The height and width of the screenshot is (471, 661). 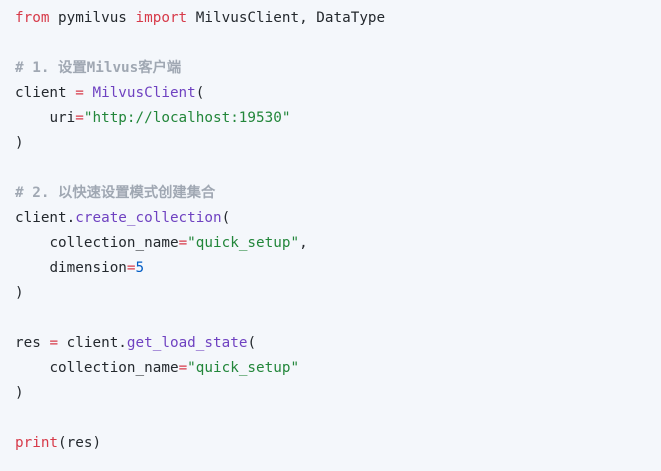 I want to click on code-line-client-assign: client = MilvusClient(, so click(x=109, y=93).